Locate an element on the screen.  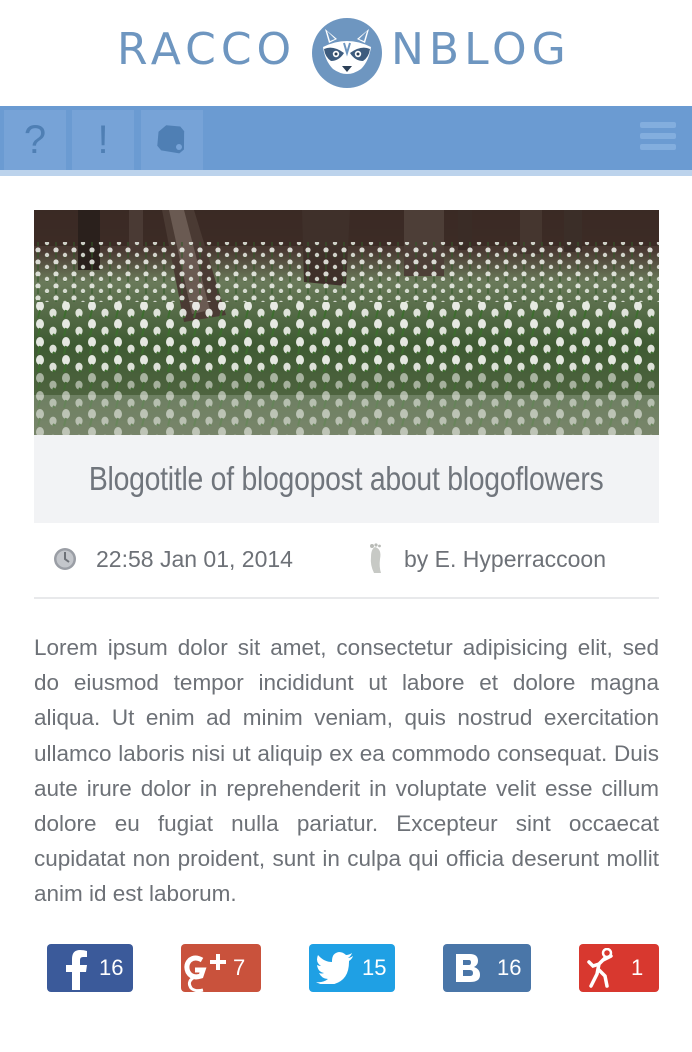
divider is located at coordinates (346, 598).